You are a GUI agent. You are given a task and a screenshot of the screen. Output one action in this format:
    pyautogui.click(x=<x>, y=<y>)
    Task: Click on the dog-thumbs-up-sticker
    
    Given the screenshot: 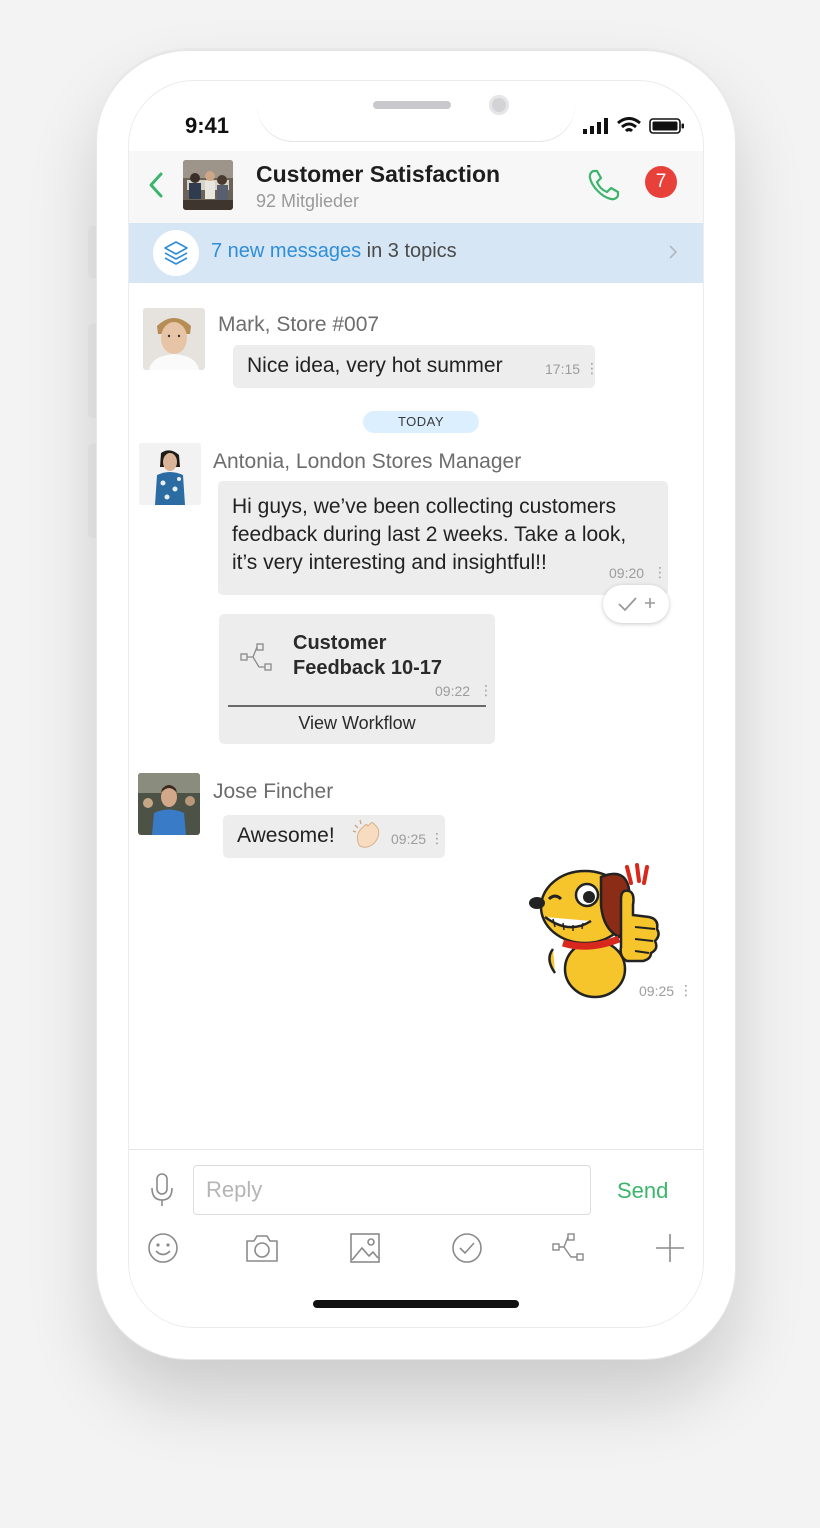 What is the action you would take?
    pyautogui.click(x=594, y=931)
    